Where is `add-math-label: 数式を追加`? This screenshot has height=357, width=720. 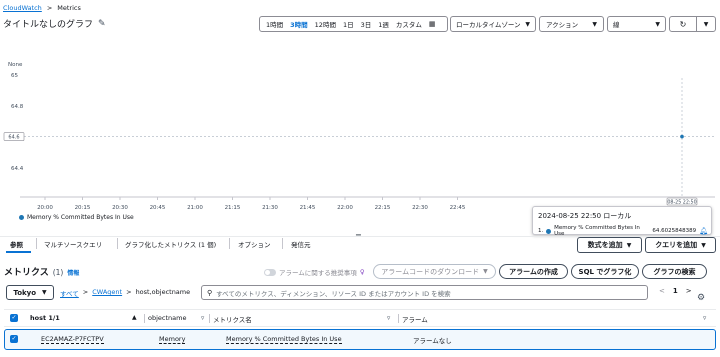 add-math-label: 数式を追加 is located at coordinates (605, 245).